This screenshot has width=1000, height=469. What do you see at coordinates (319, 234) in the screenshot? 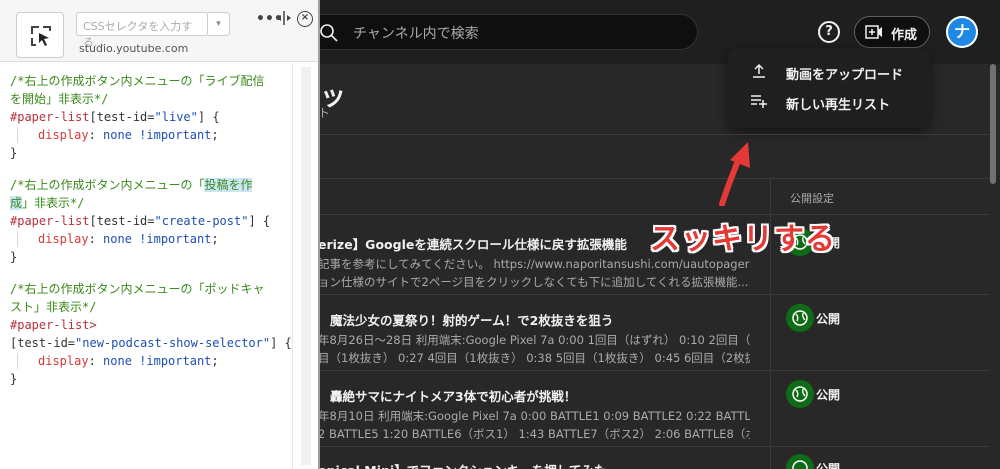
I see `panel-border` at bounding box center [319, 234].